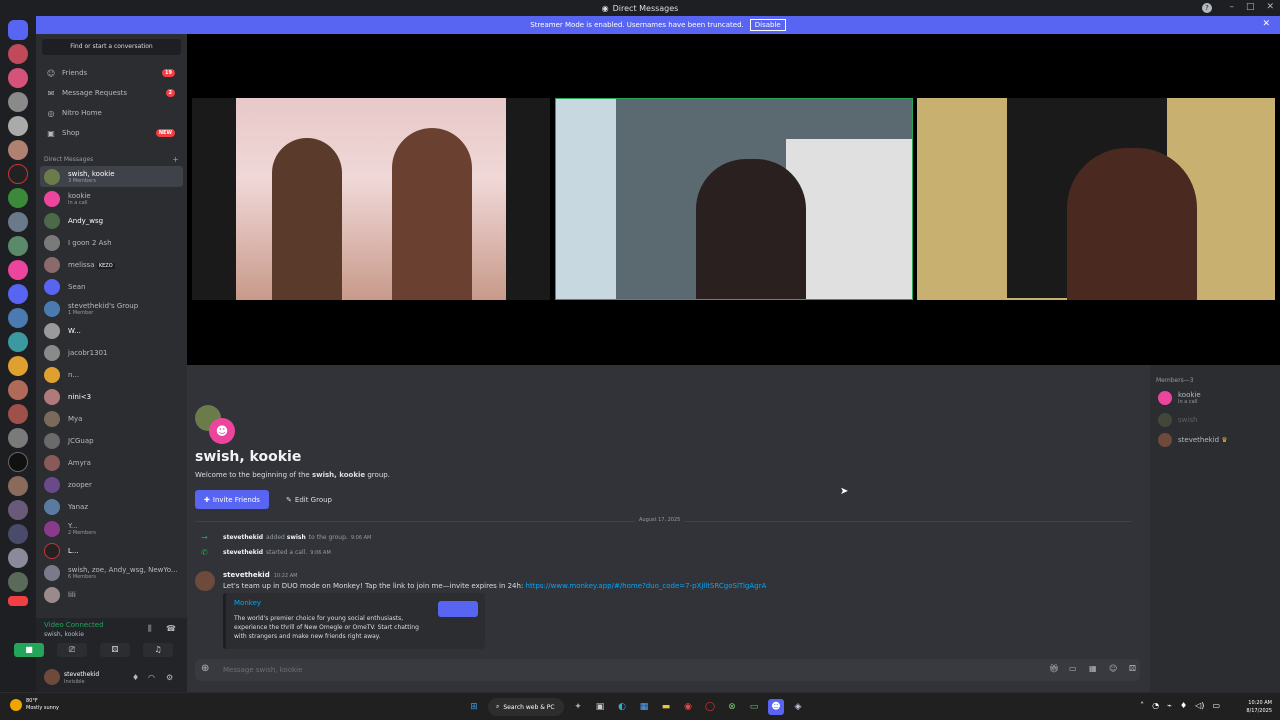 The height and width of the screenshot is (720, 1280). What do you see at coordinates (767, 25) in the screenshot?
I see `disable-streamer-button: Disable` at bounding box center [767, 25].